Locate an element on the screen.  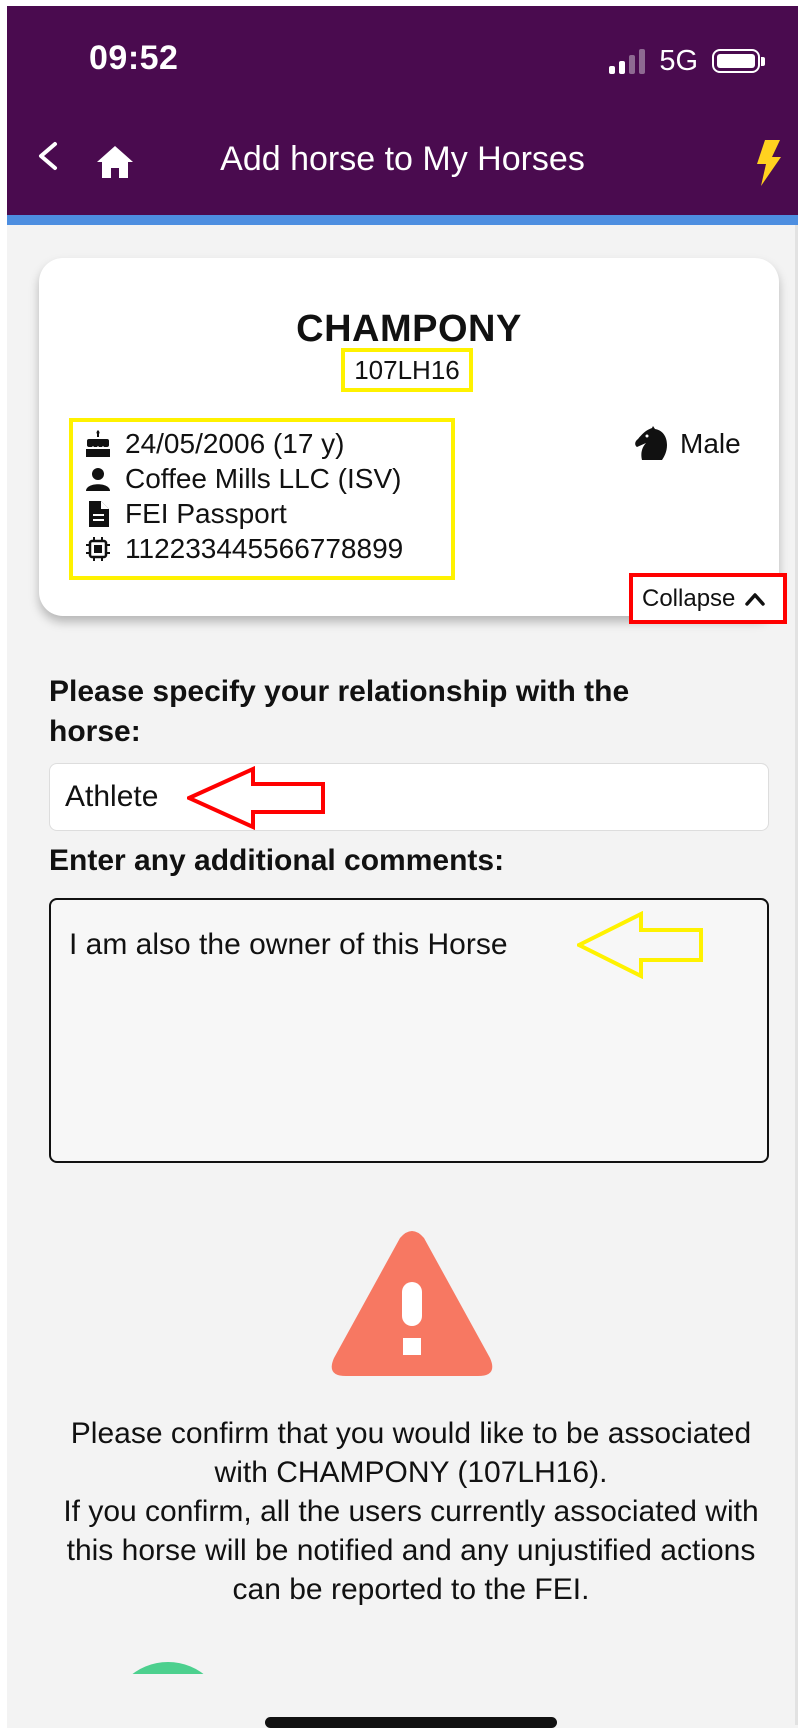
passport-row: FEI Passport is located at coordinates (267, 513).